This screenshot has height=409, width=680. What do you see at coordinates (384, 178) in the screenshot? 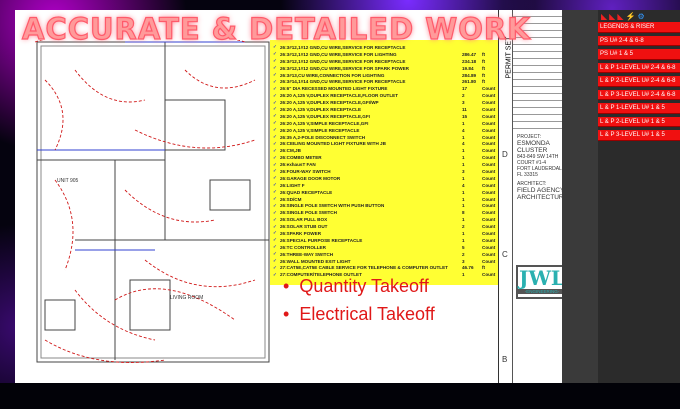
I see `table-row: ✓ 26:GARAGE DOOR MOTOR 1 Count` at bounding box center [384, 178].